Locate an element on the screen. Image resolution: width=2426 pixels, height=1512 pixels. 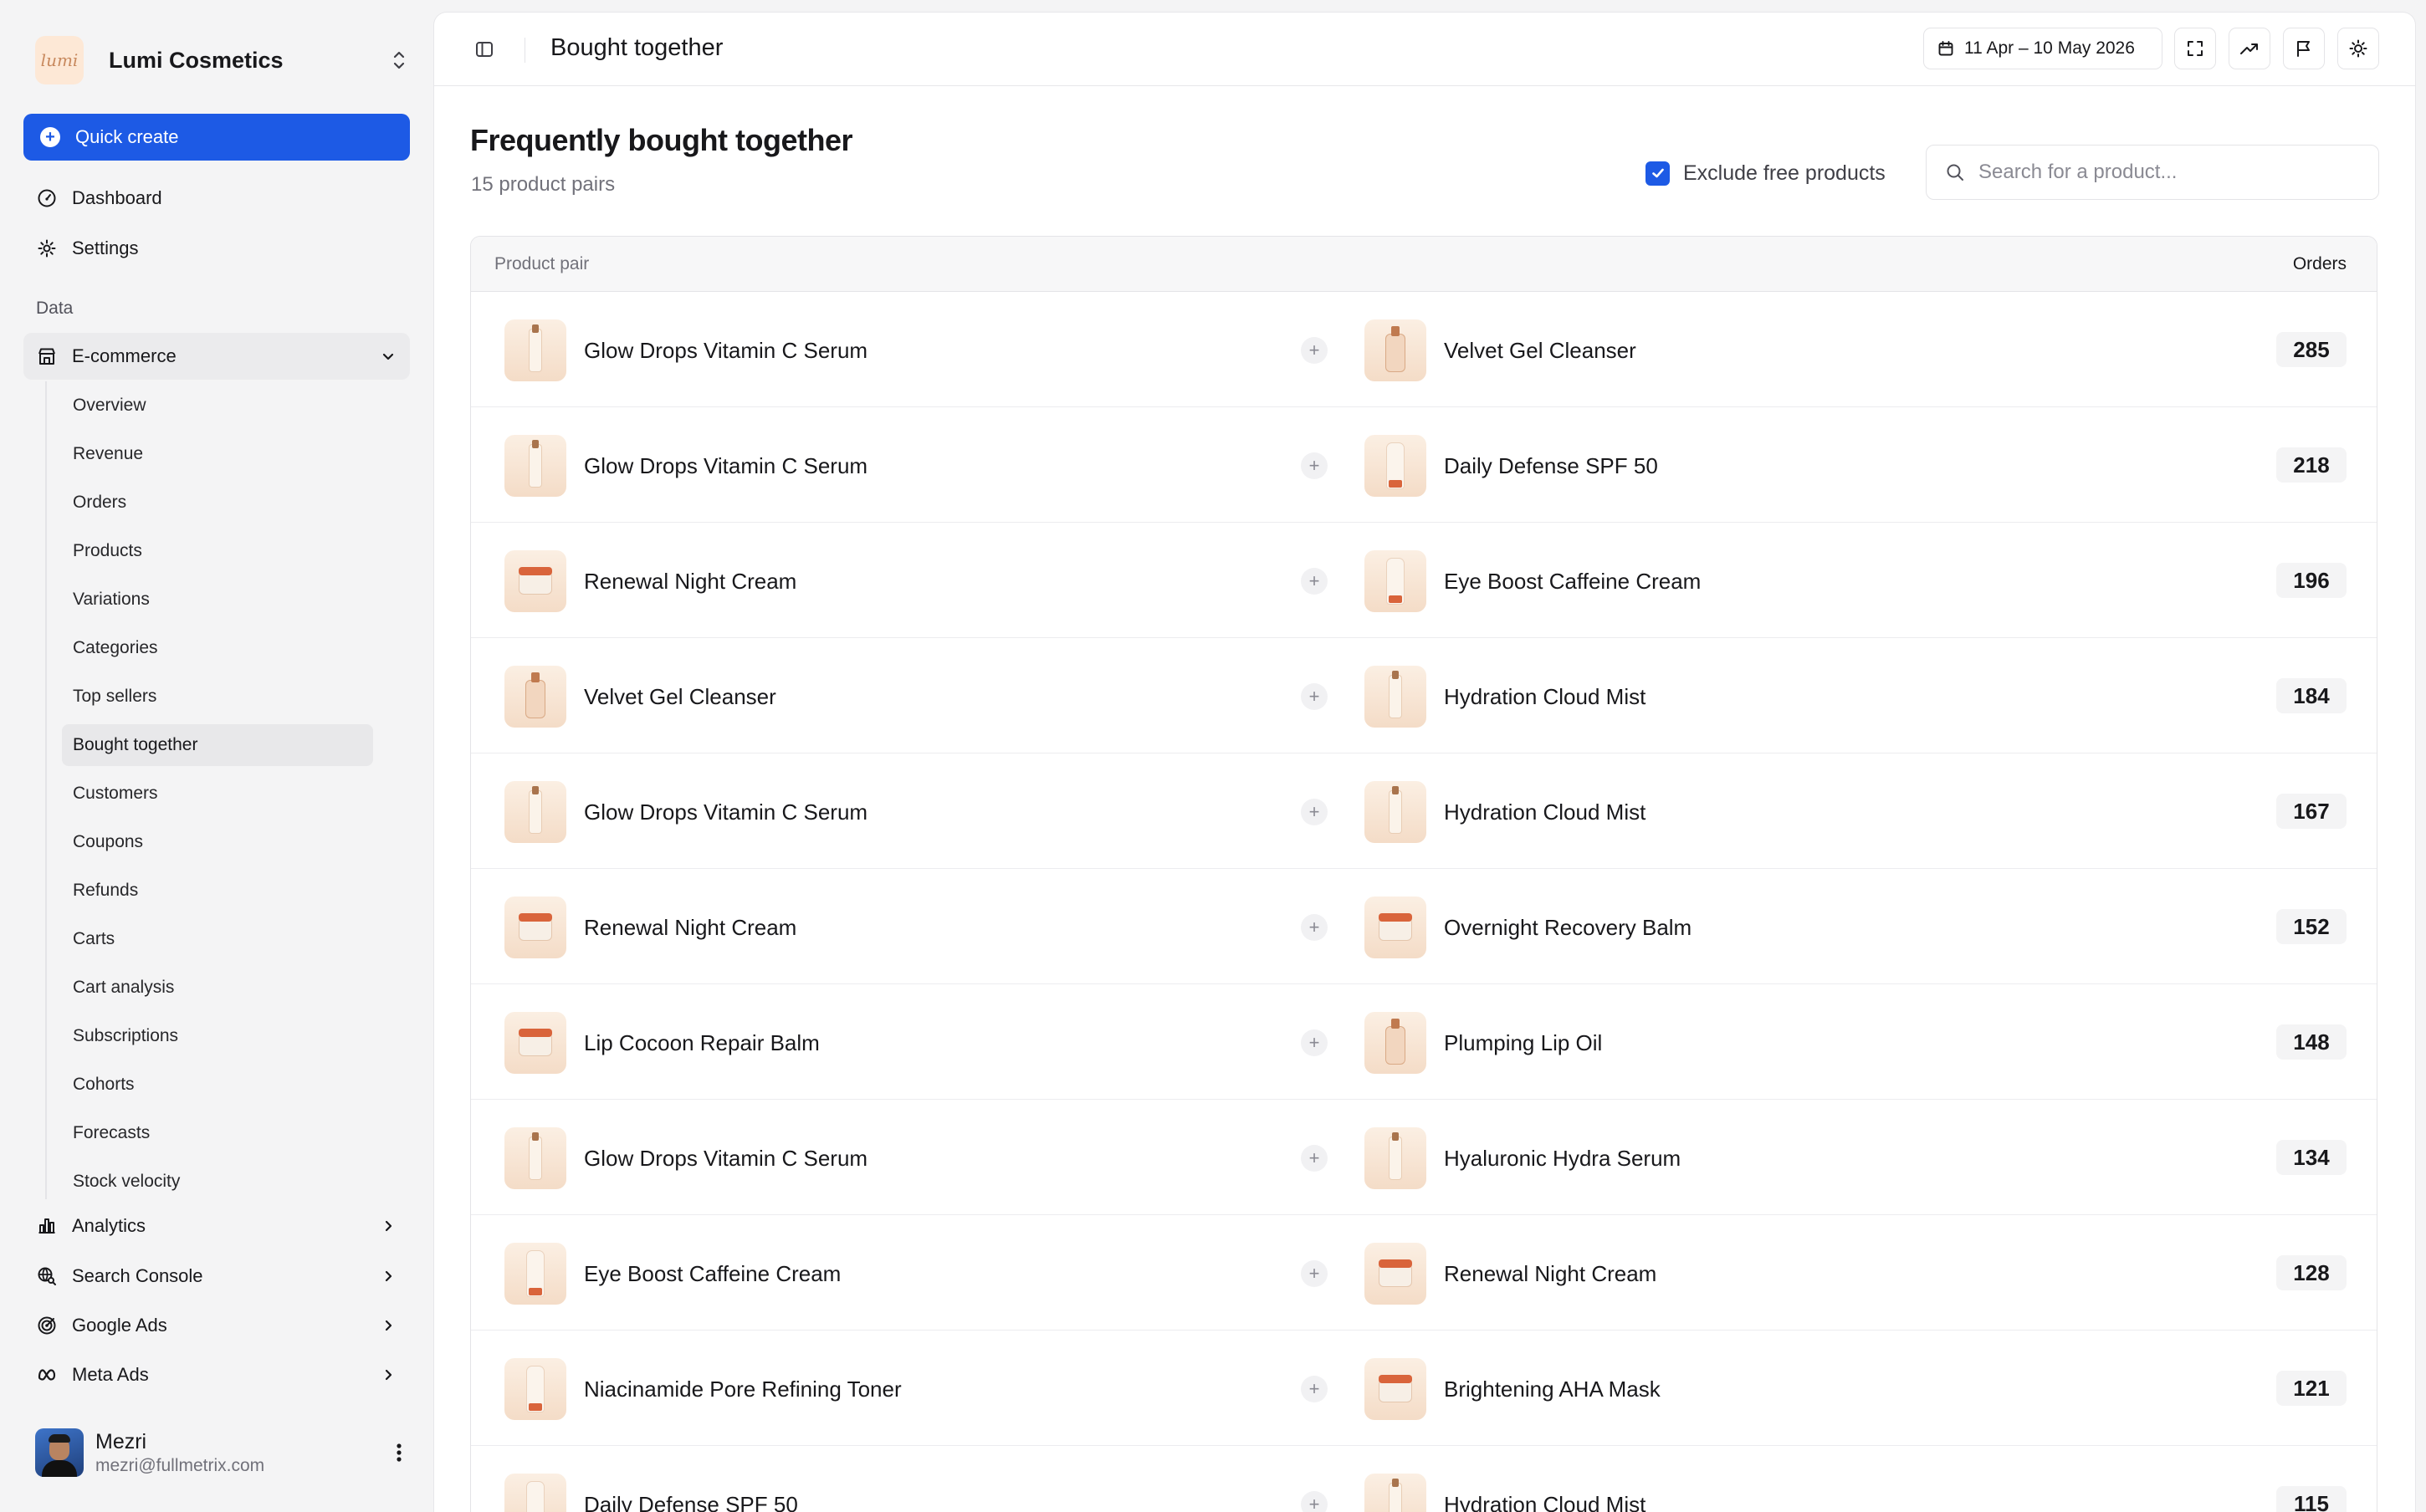
sidebar-item-refunds: Refunds is located at coordinates (218, 891).